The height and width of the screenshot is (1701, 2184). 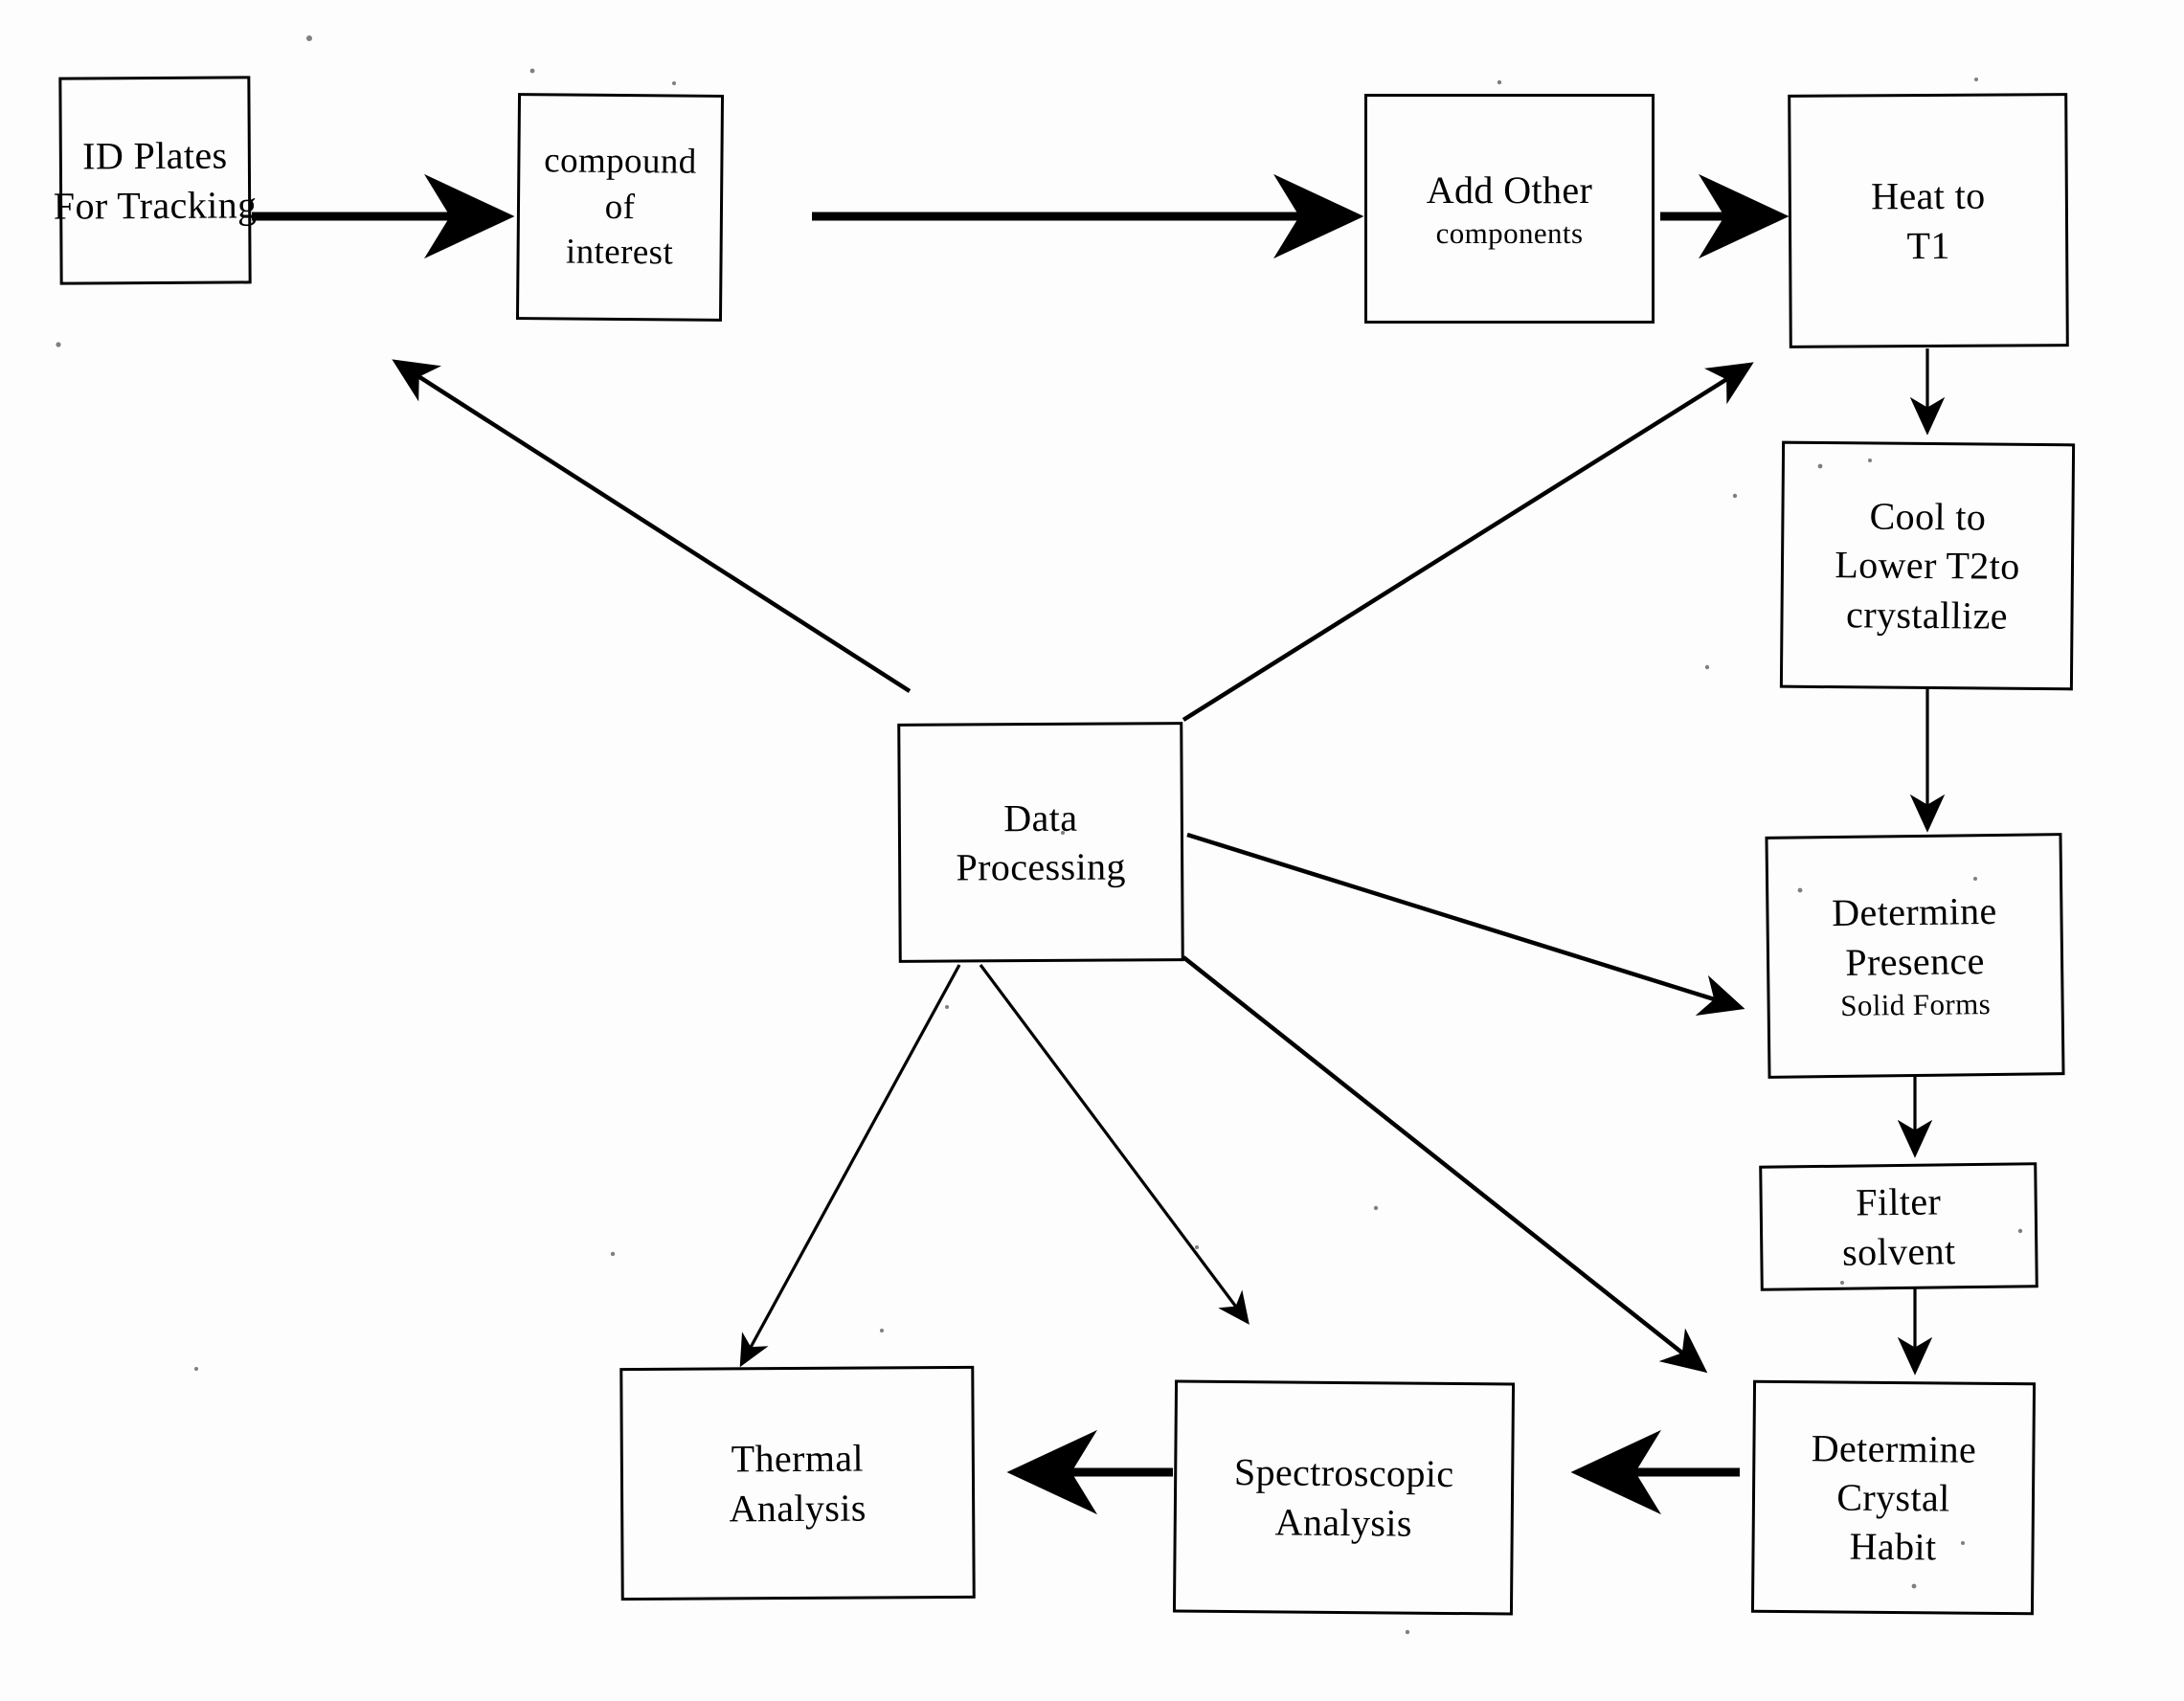 What do you see at coordinates (1343, 1522) in the screenshot?
I see `node-spectroscopic-line-2: Analysis` at bounding box center [1343, 1522].